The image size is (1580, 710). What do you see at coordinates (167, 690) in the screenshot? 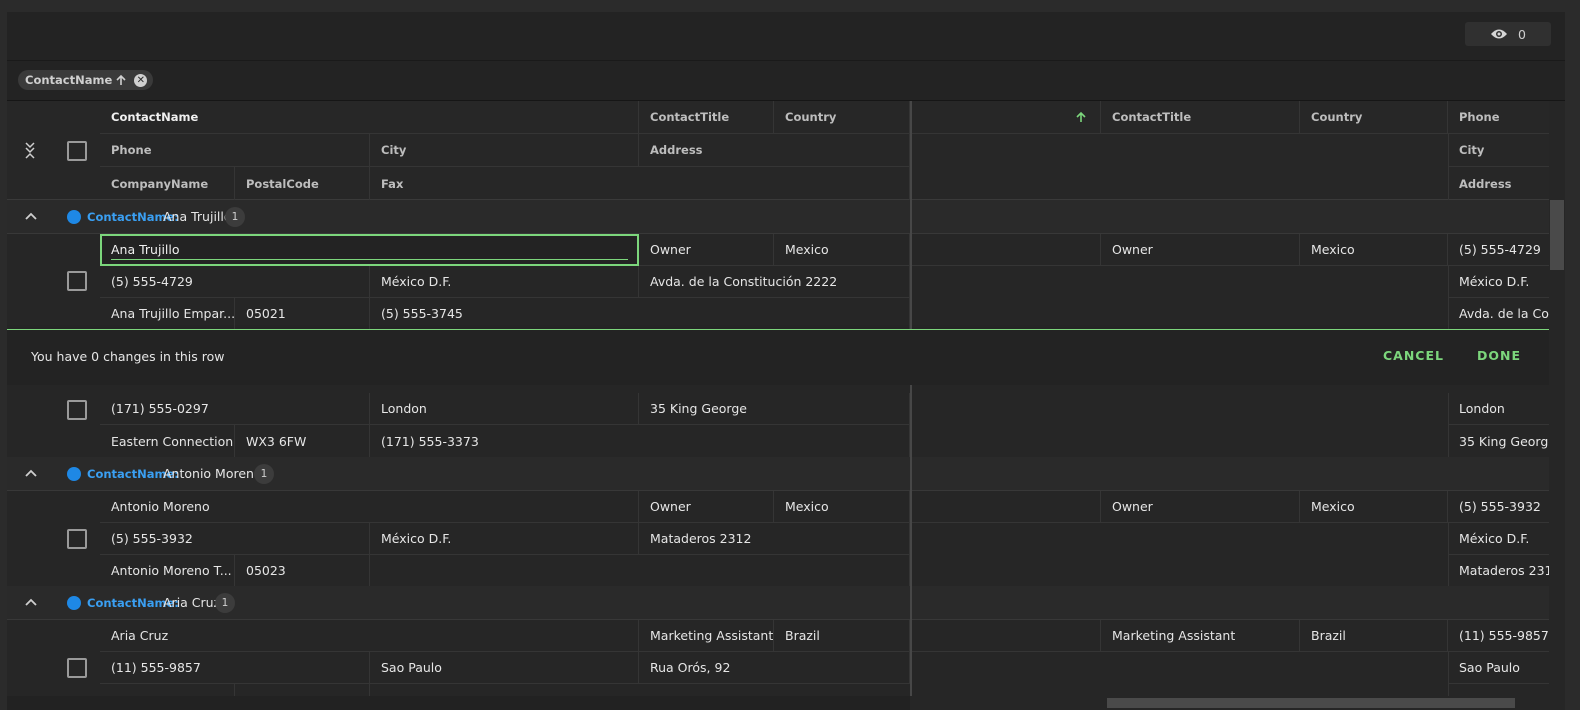
I see `cell-companyname` at bounding box center [167, 690].